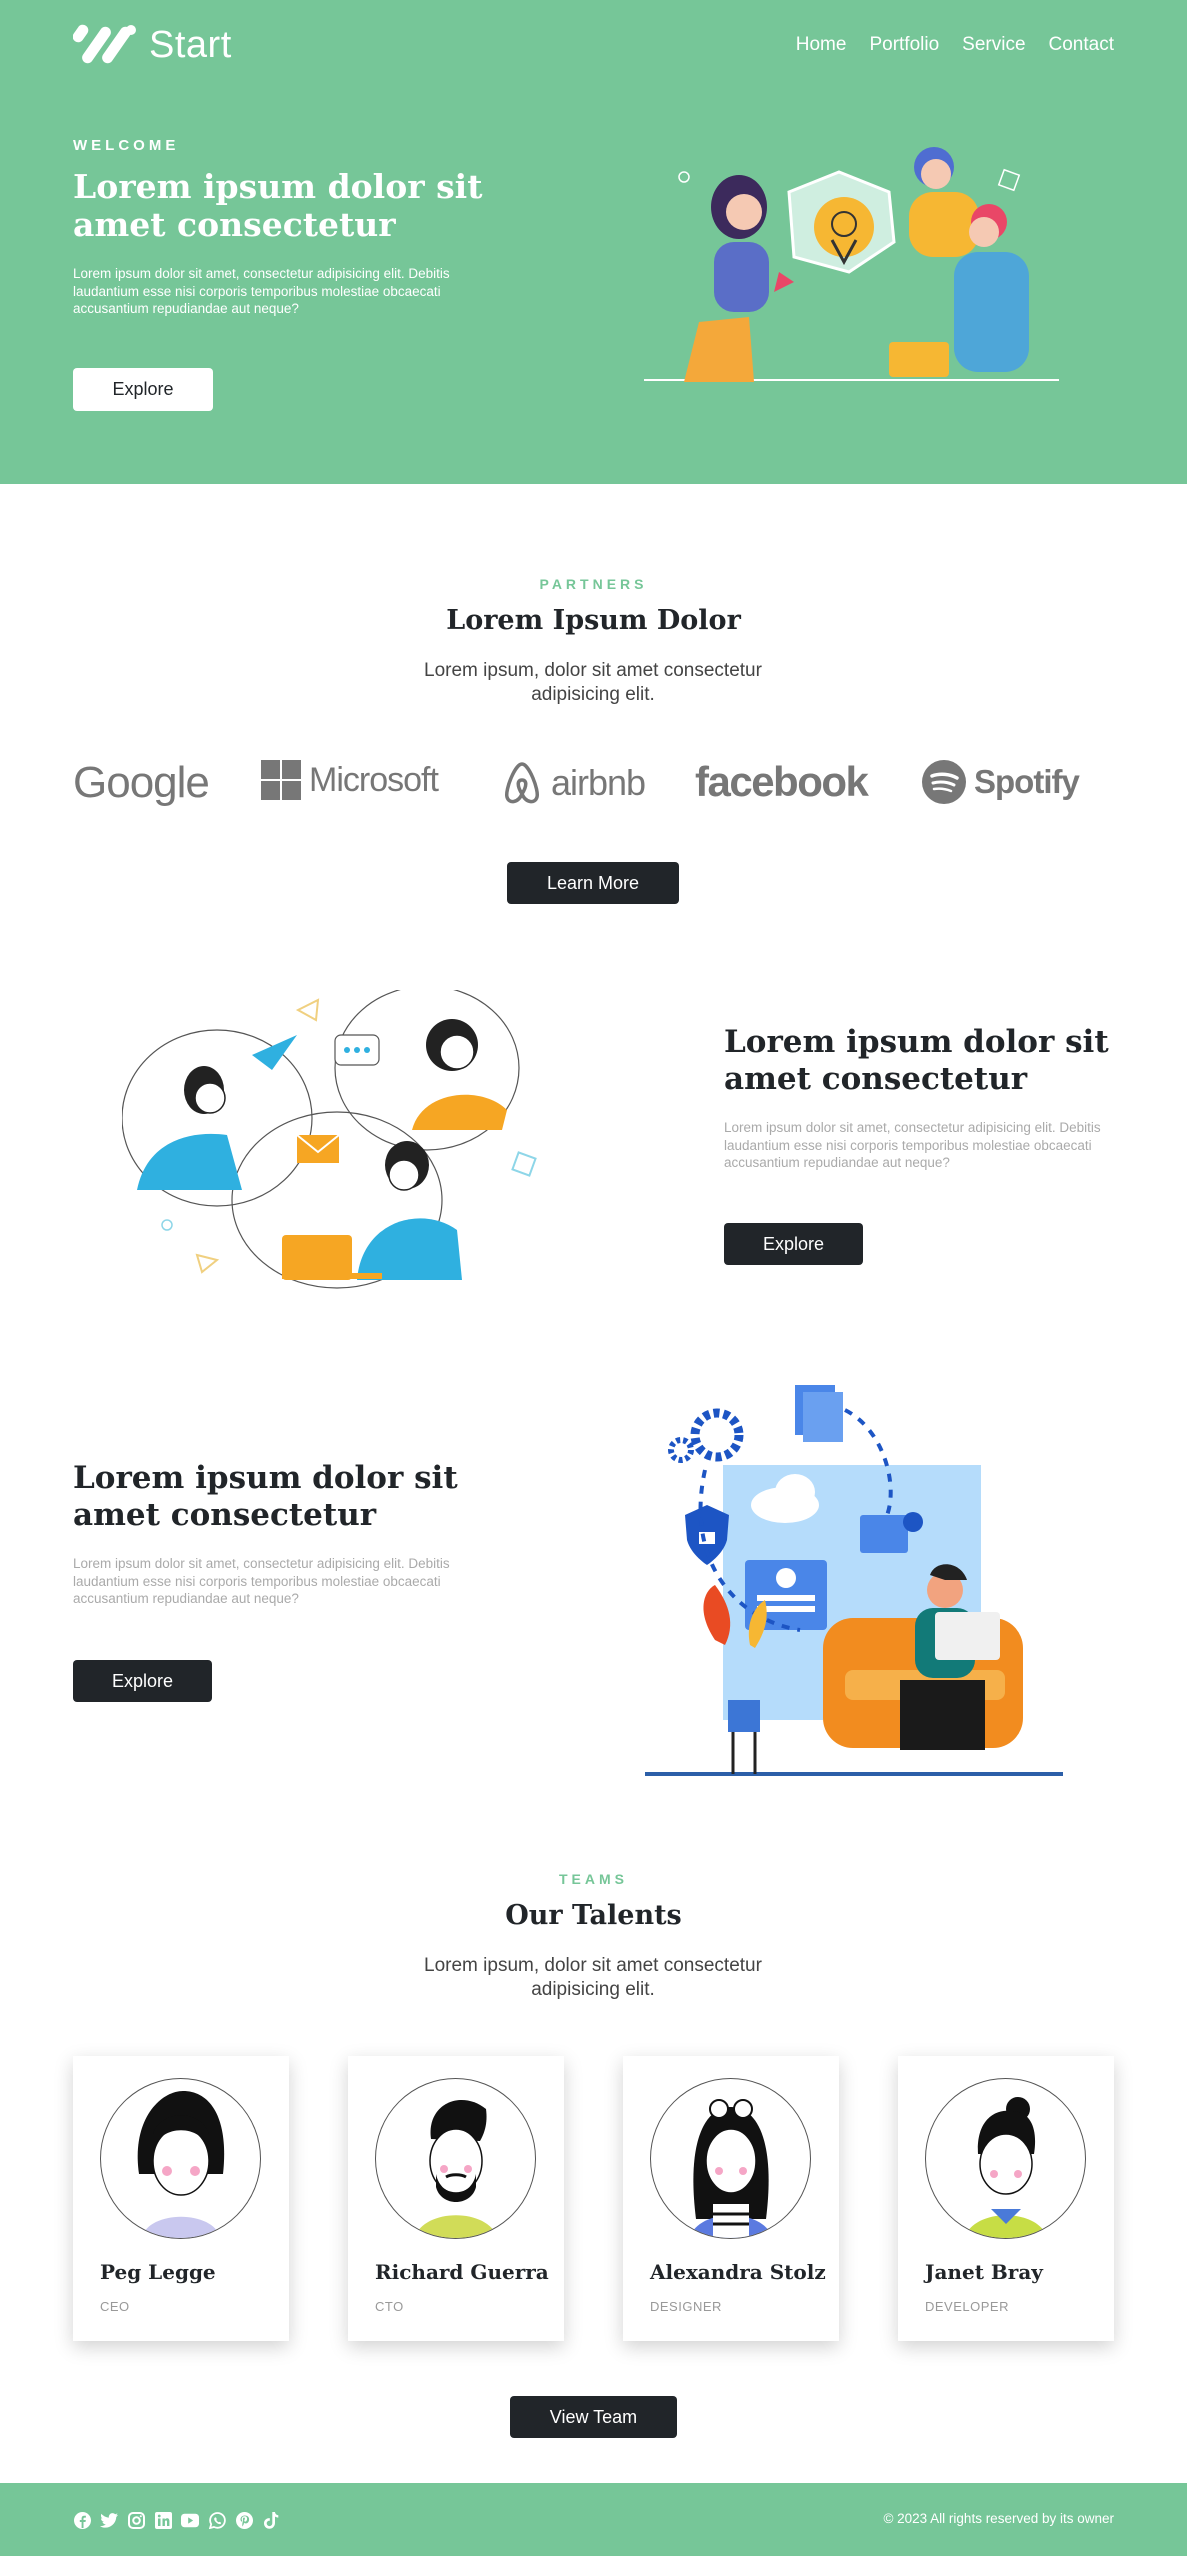 This screenshot has height=2556, width=1187. Describe the element at coordinates (955, 45) in the screenshot. I see `main-nav: Home Portfolio Service Contact` at that location.